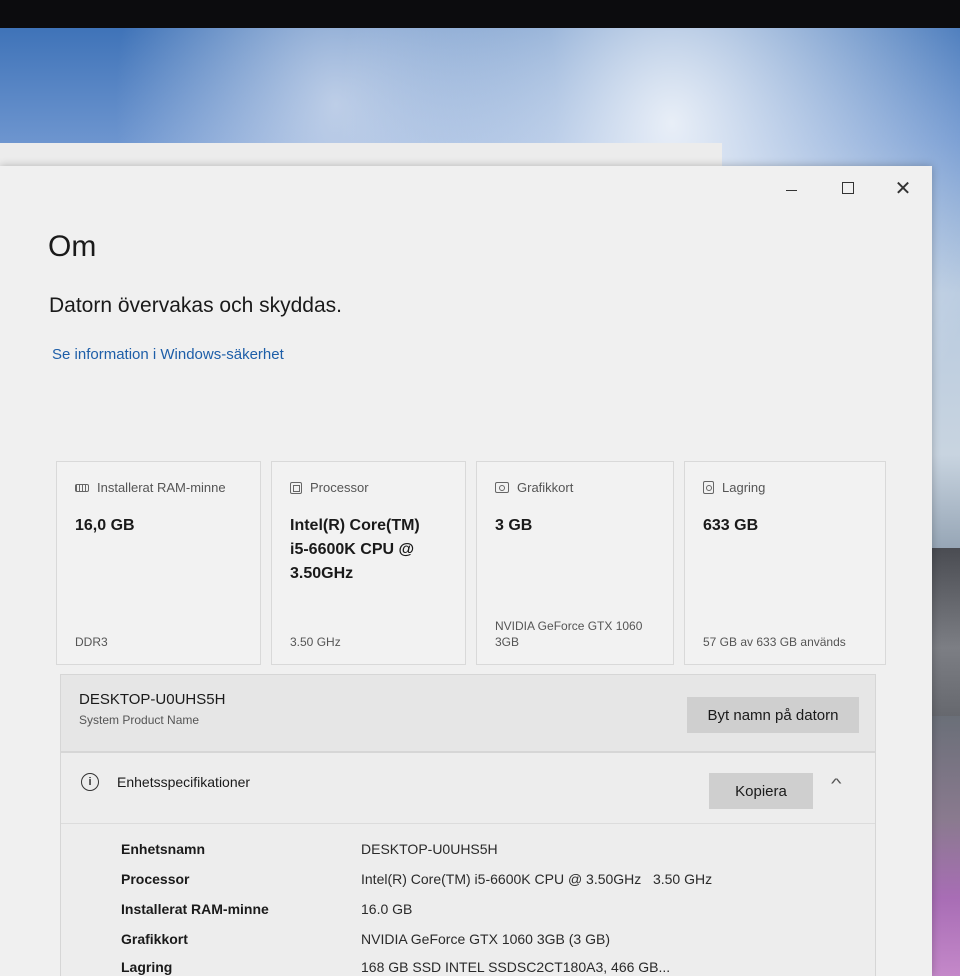 The width and height of the screenshot is (960, 976). I want to click on close-icon: ✕, so click(903, 188).